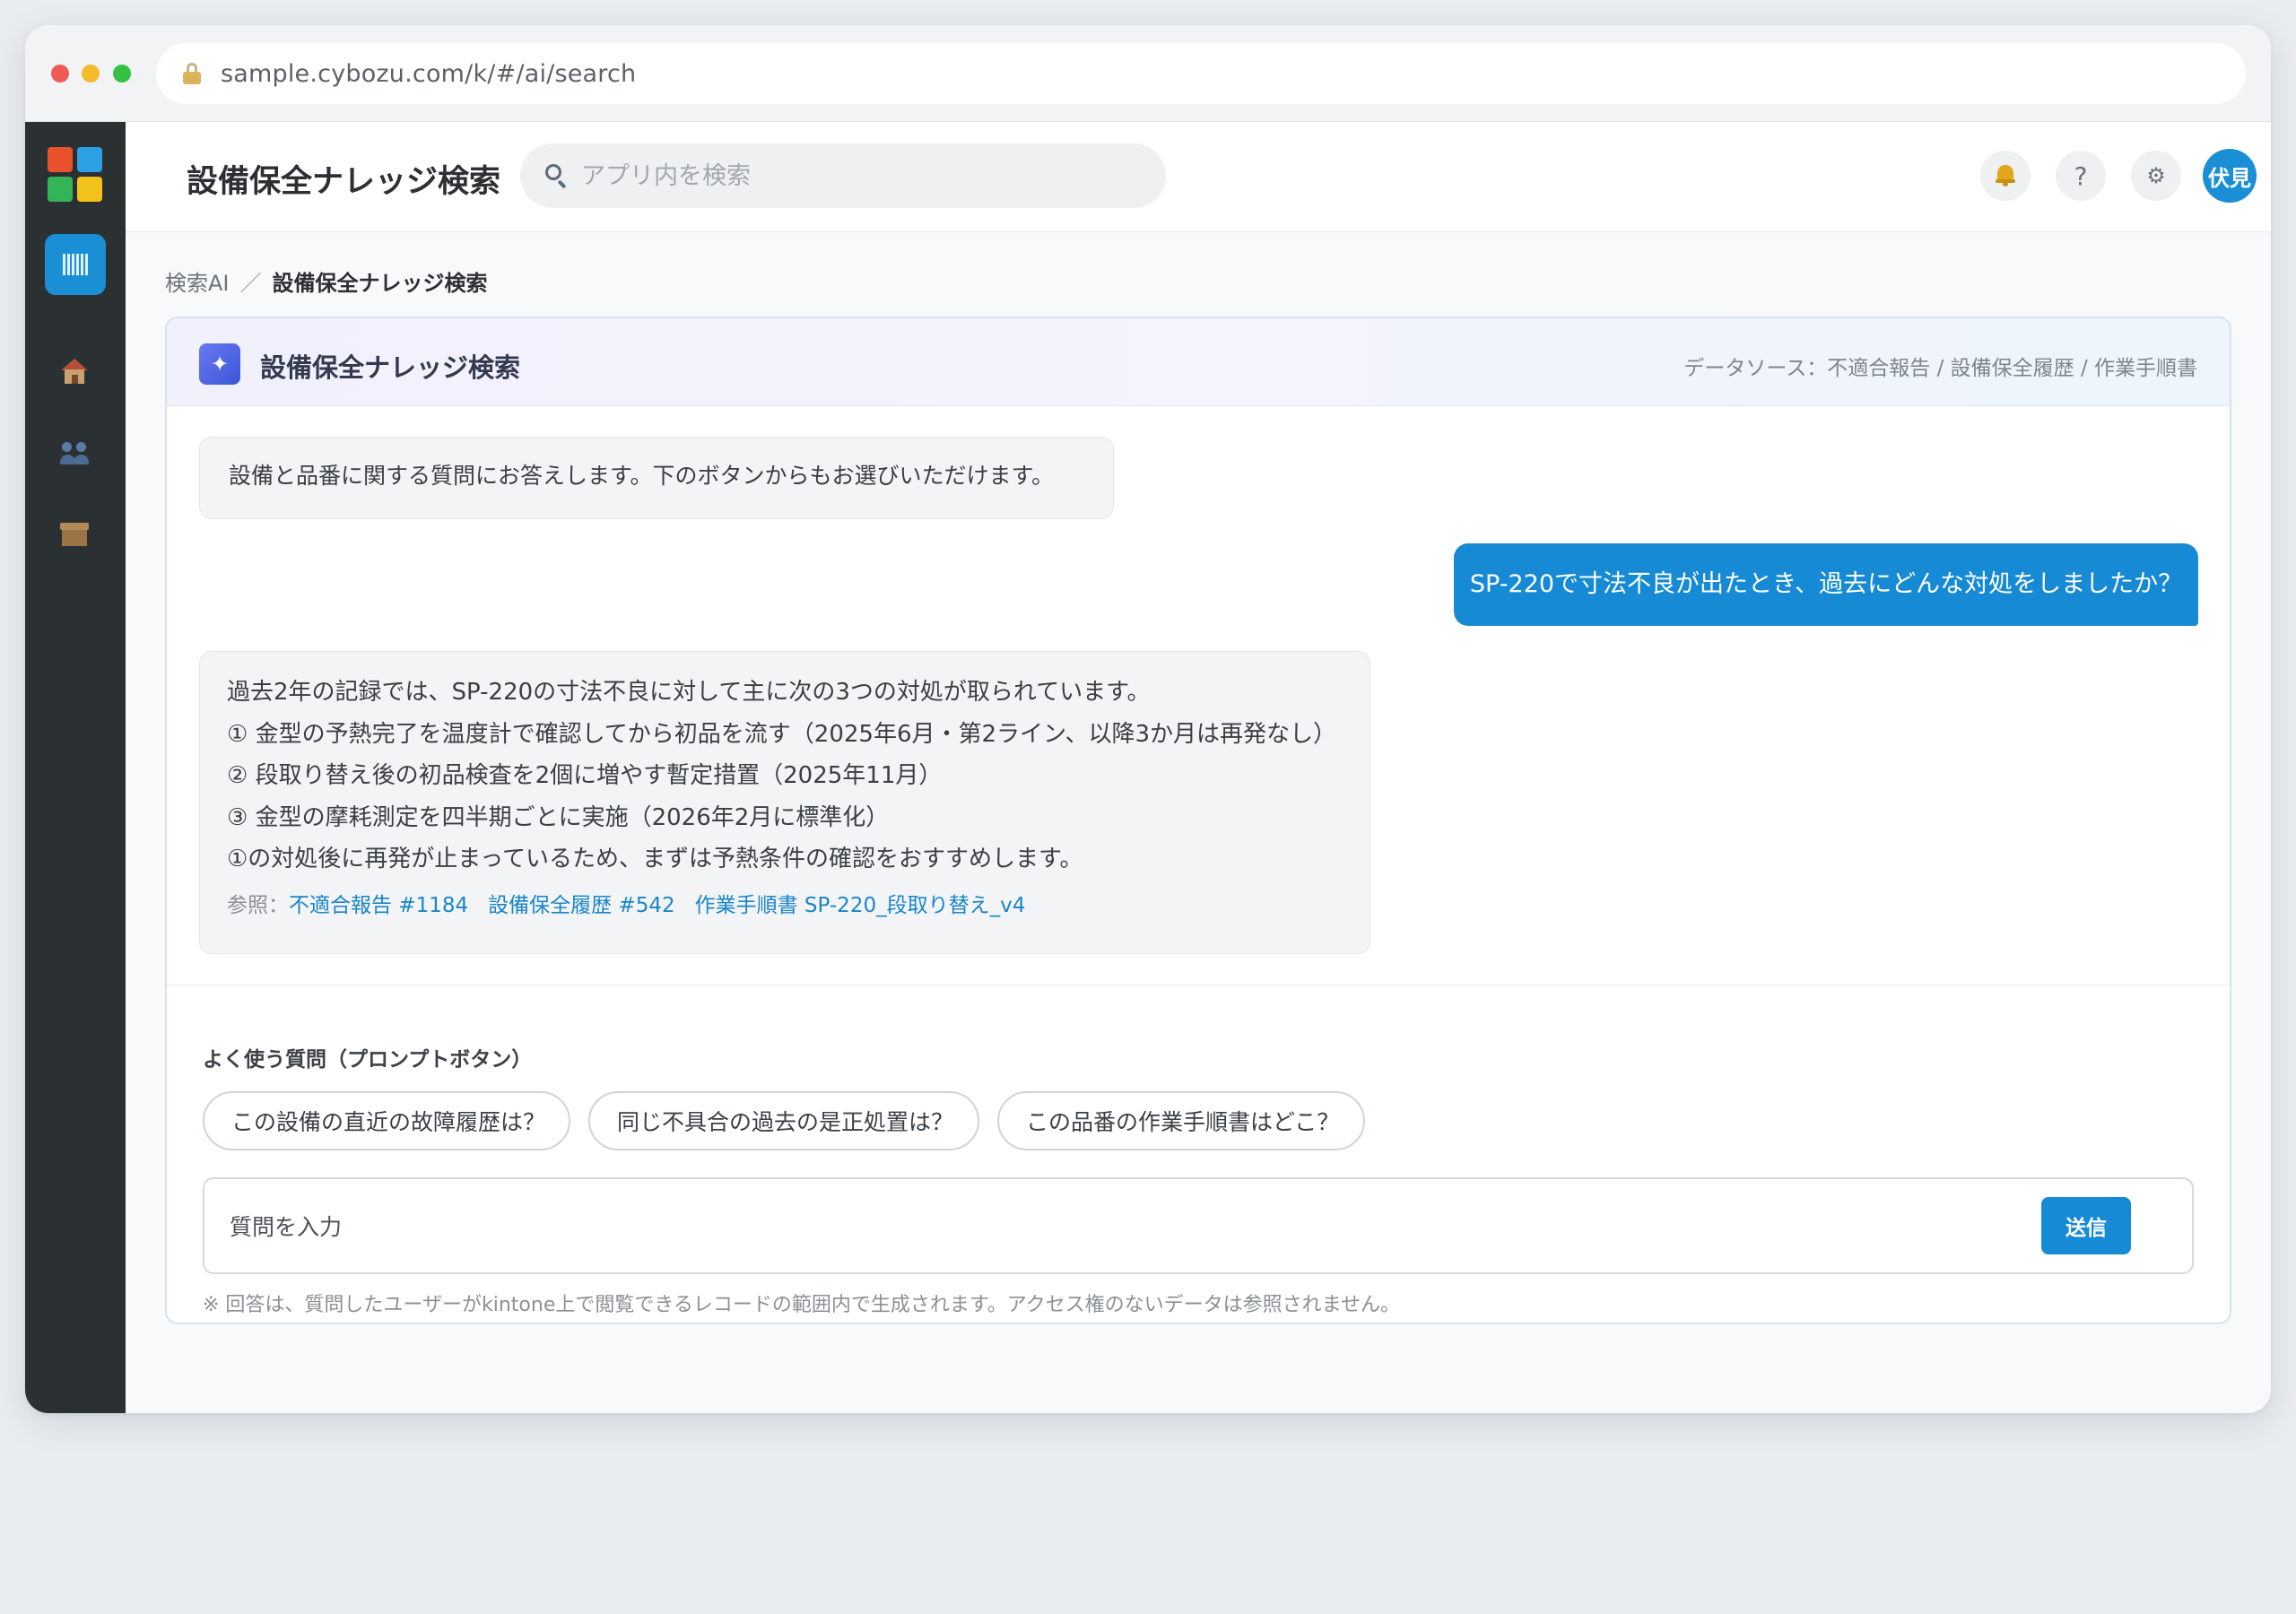 The width and height of the screenshot is (2296, 1614). Describe the element at coordinates (60, 73) in the screenshot. I see `close-window-button` at that location.